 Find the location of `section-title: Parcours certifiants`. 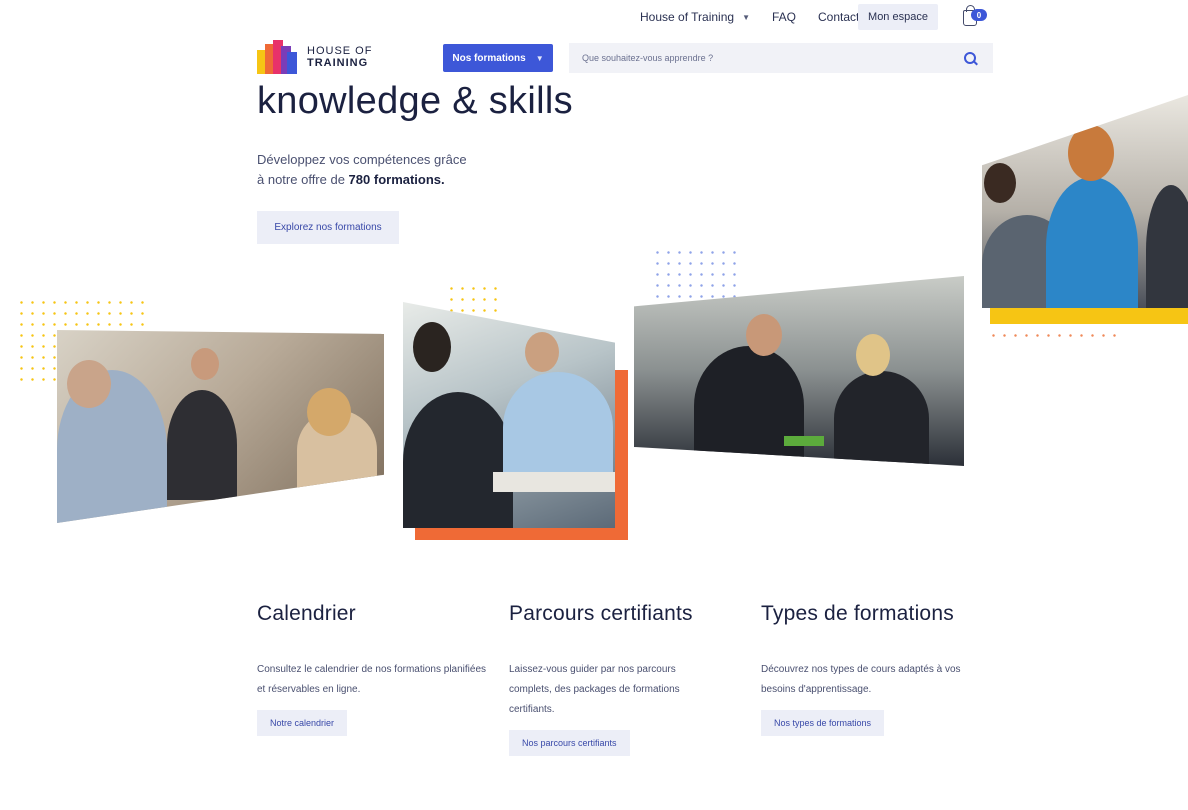

section-title: Parcours certifiants is located at coordinates (601, 613).